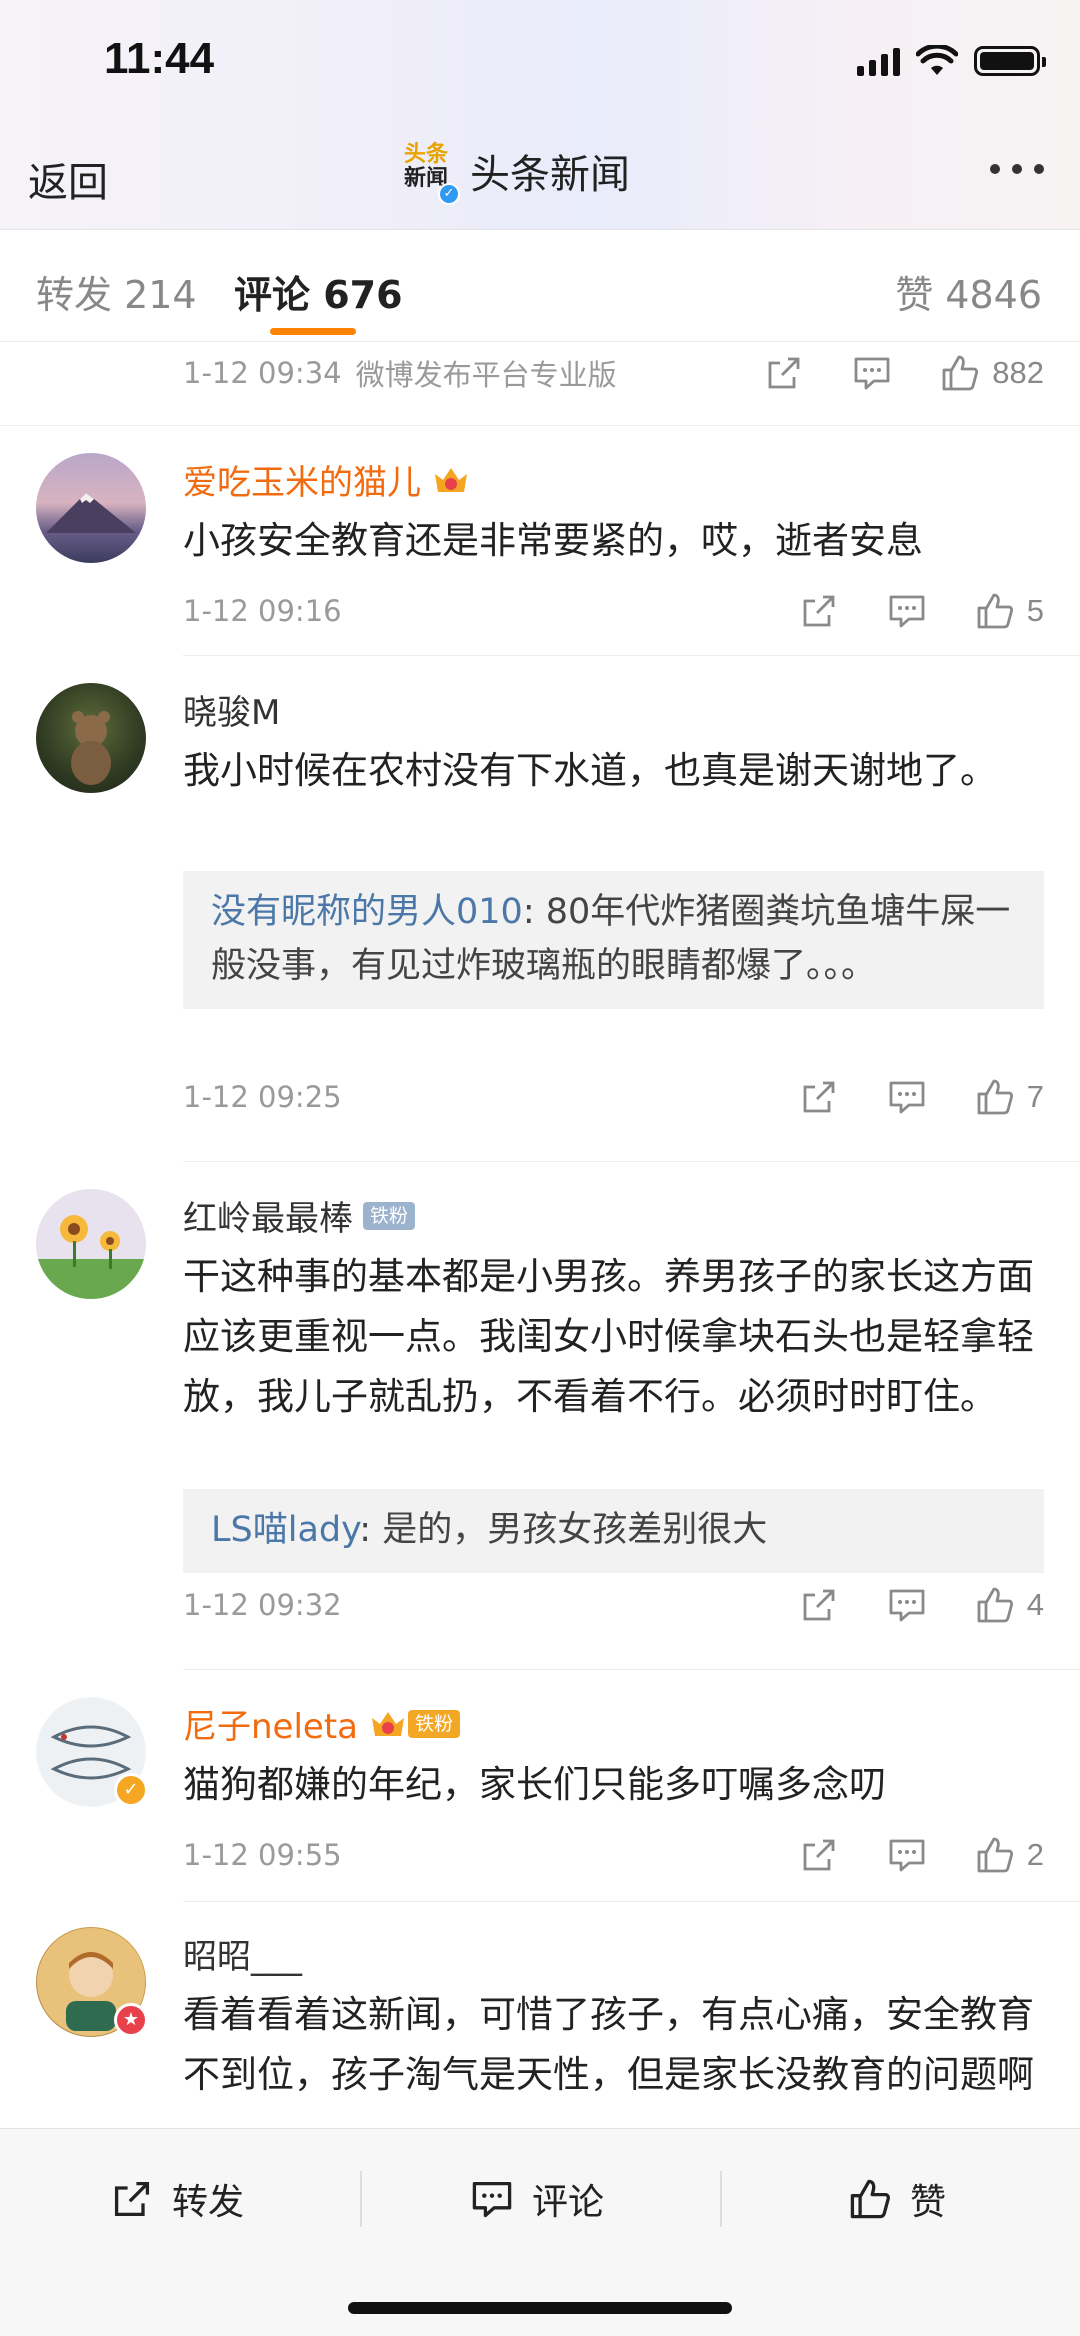  What do you see at coordinates (486, 373) in the screenshot?
I see `post-source: 微博发布平台专业版` at bounding box center [486, 373].